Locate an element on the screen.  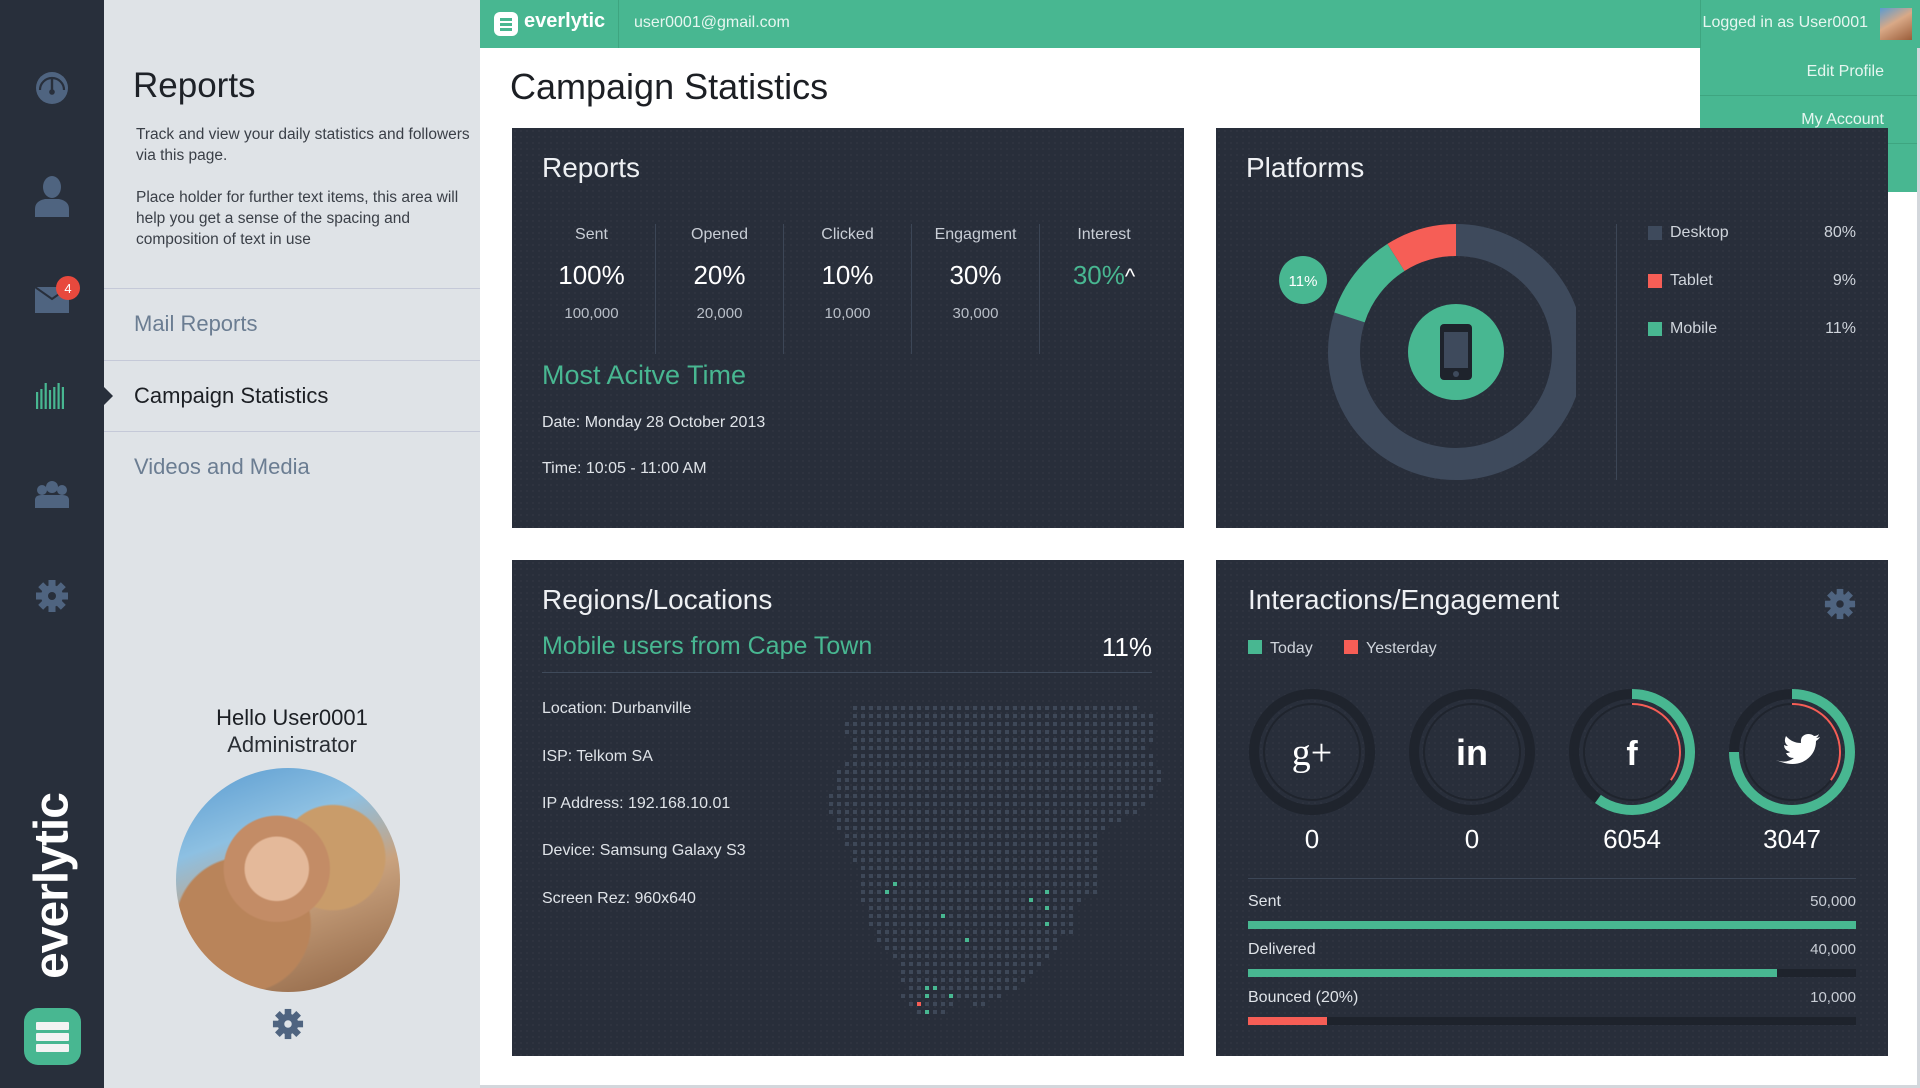
sidebar-item-mail-reports: Mail Reports is located at coordinates (292, 323).